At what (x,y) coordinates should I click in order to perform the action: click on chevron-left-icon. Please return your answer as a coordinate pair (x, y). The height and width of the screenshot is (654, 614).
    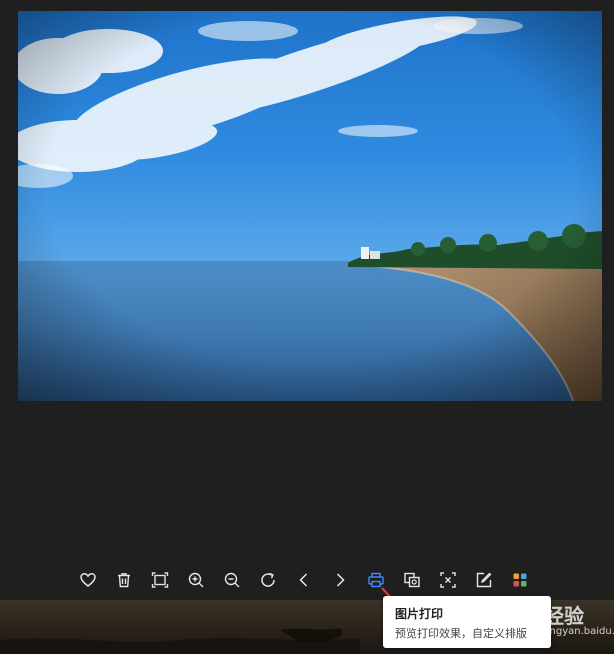
    Looking at the image, I should click on (303, 580).